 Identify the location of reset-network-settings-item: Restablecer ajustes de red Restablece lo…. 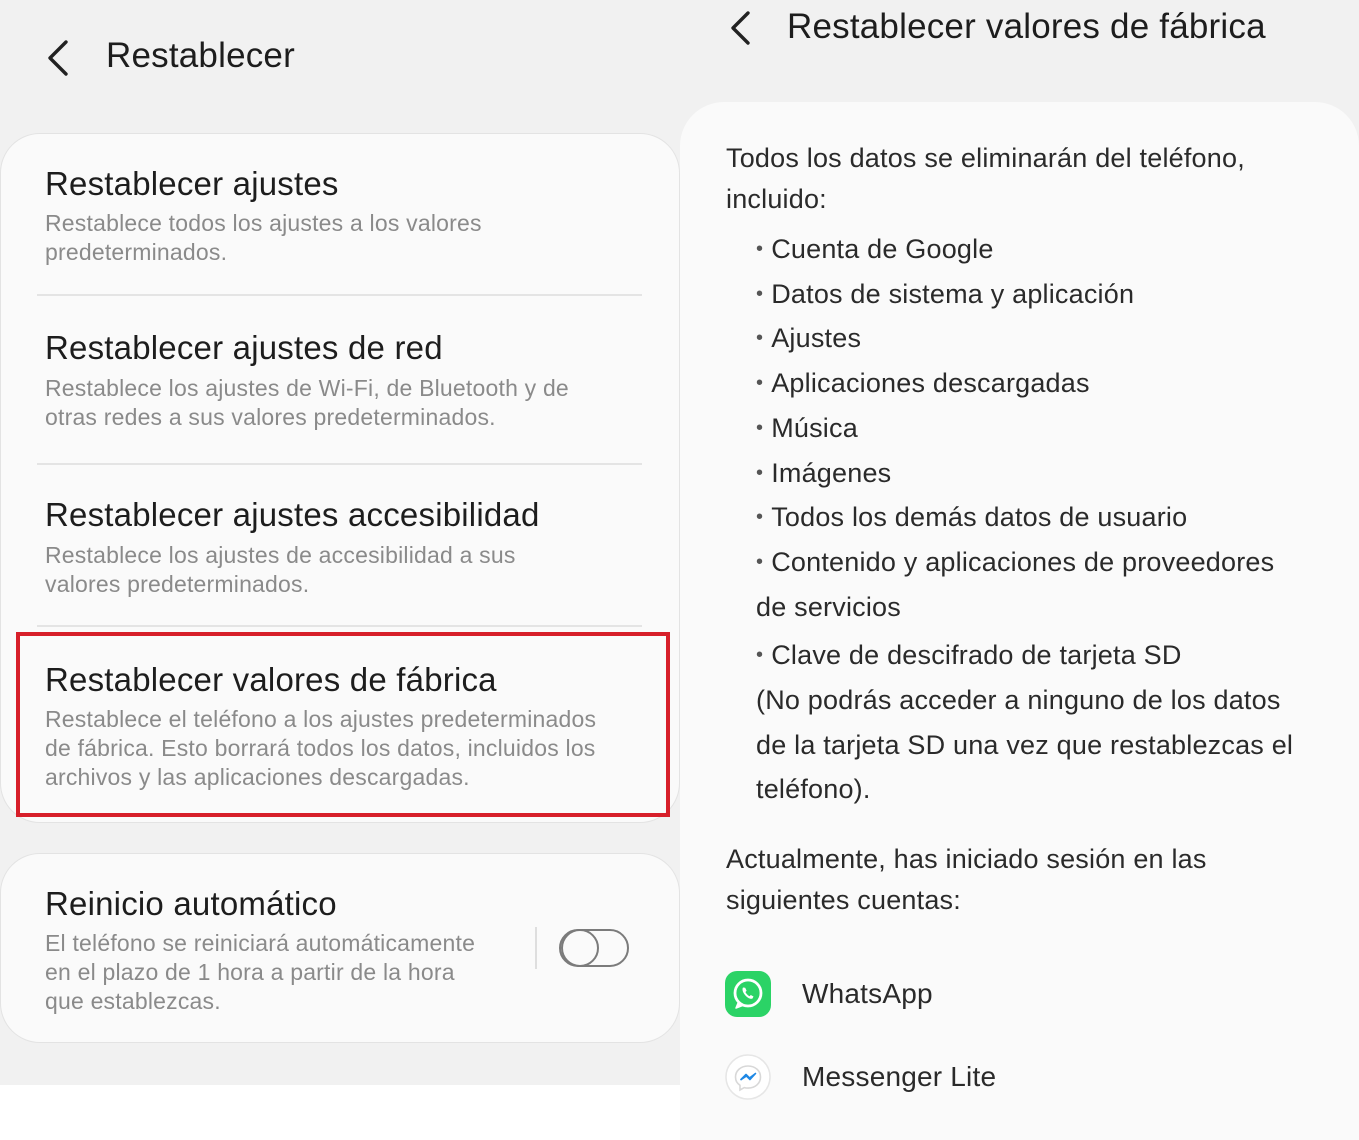
(340, 379).